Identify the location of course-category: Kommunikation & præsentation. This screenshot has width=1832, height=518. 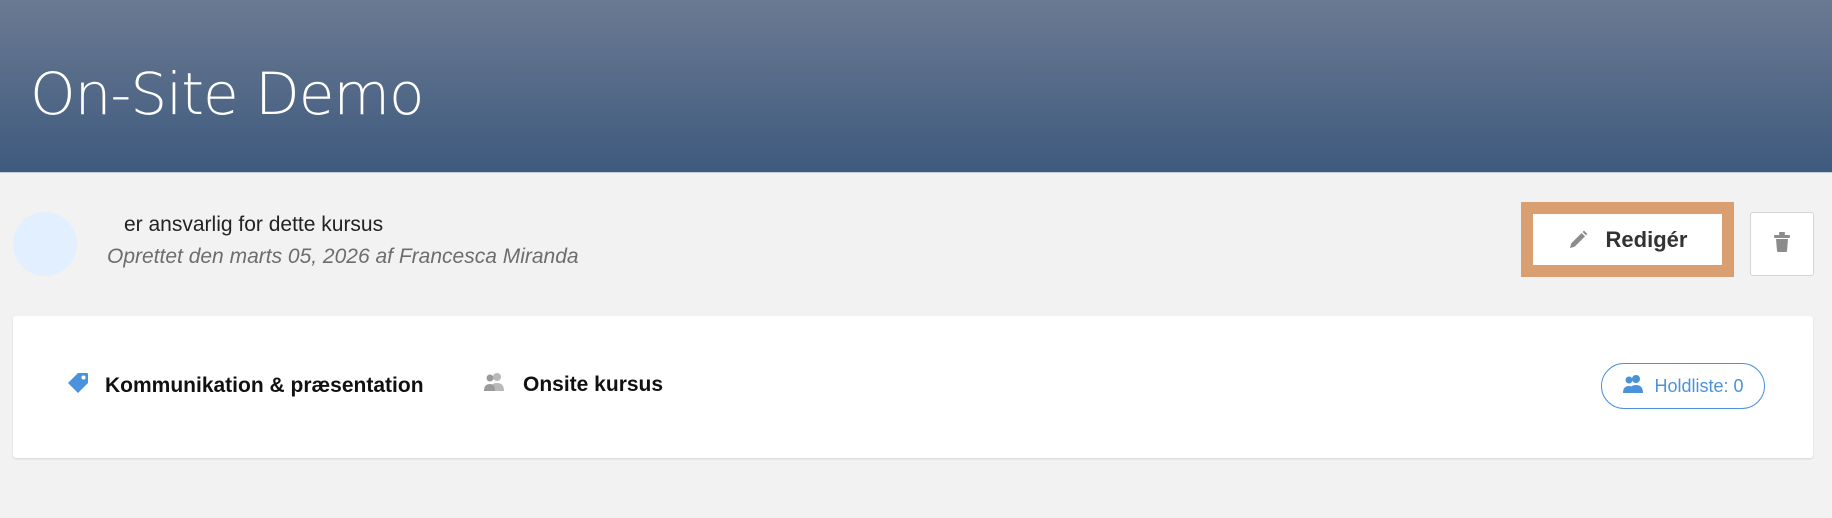
(245, 385).